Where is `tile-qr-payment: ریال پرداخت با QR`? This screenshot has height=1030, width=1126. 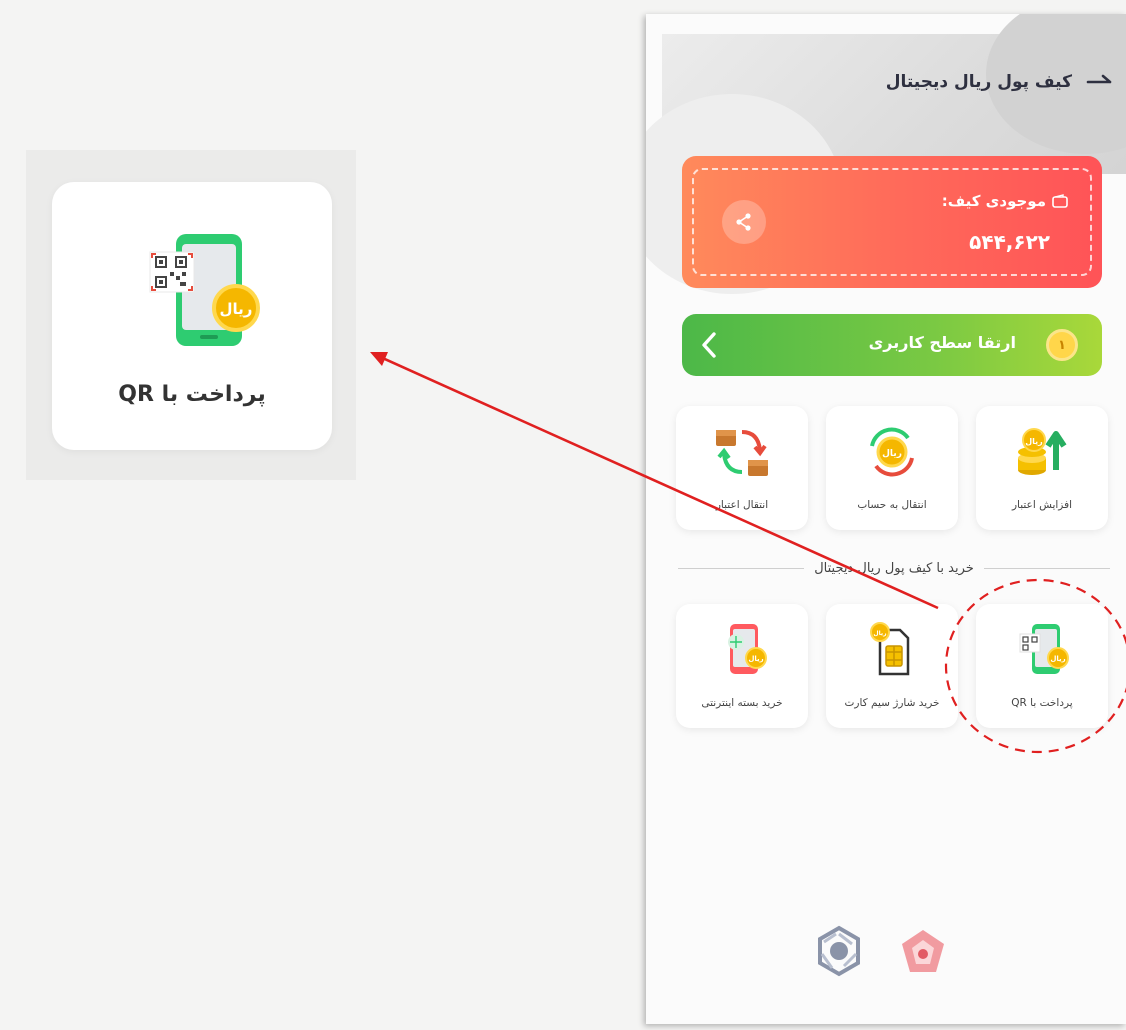
tile-qr-payment: ریال پرداخت با QR is located at coordinates (1042, 666).